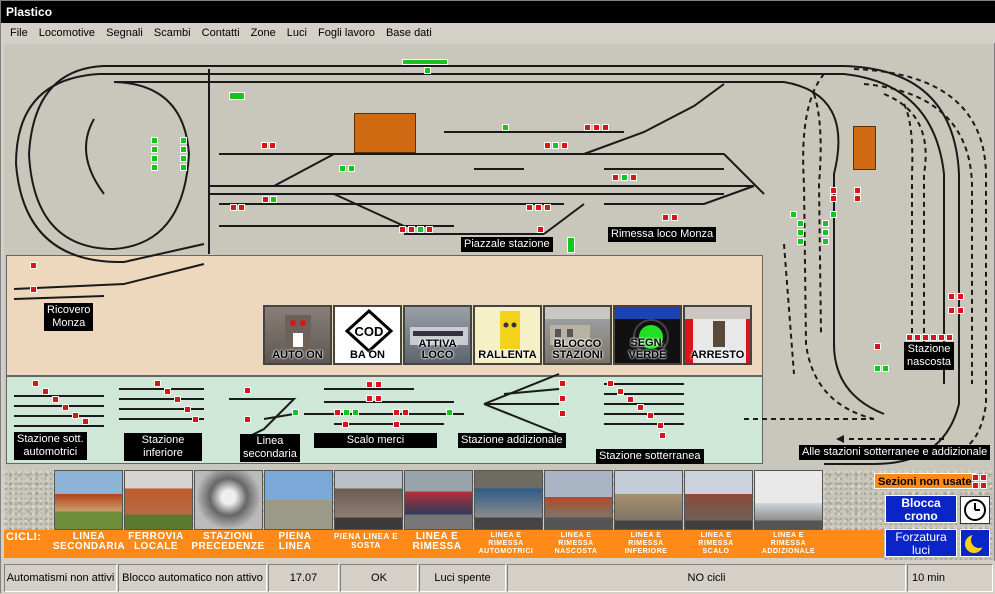 The image size is (995, 594). What do you see at coordinates (921, 543) in the screenshot?
I see `forzatura-luci-button: Forzatura luci` at bounding box center [921, 543].